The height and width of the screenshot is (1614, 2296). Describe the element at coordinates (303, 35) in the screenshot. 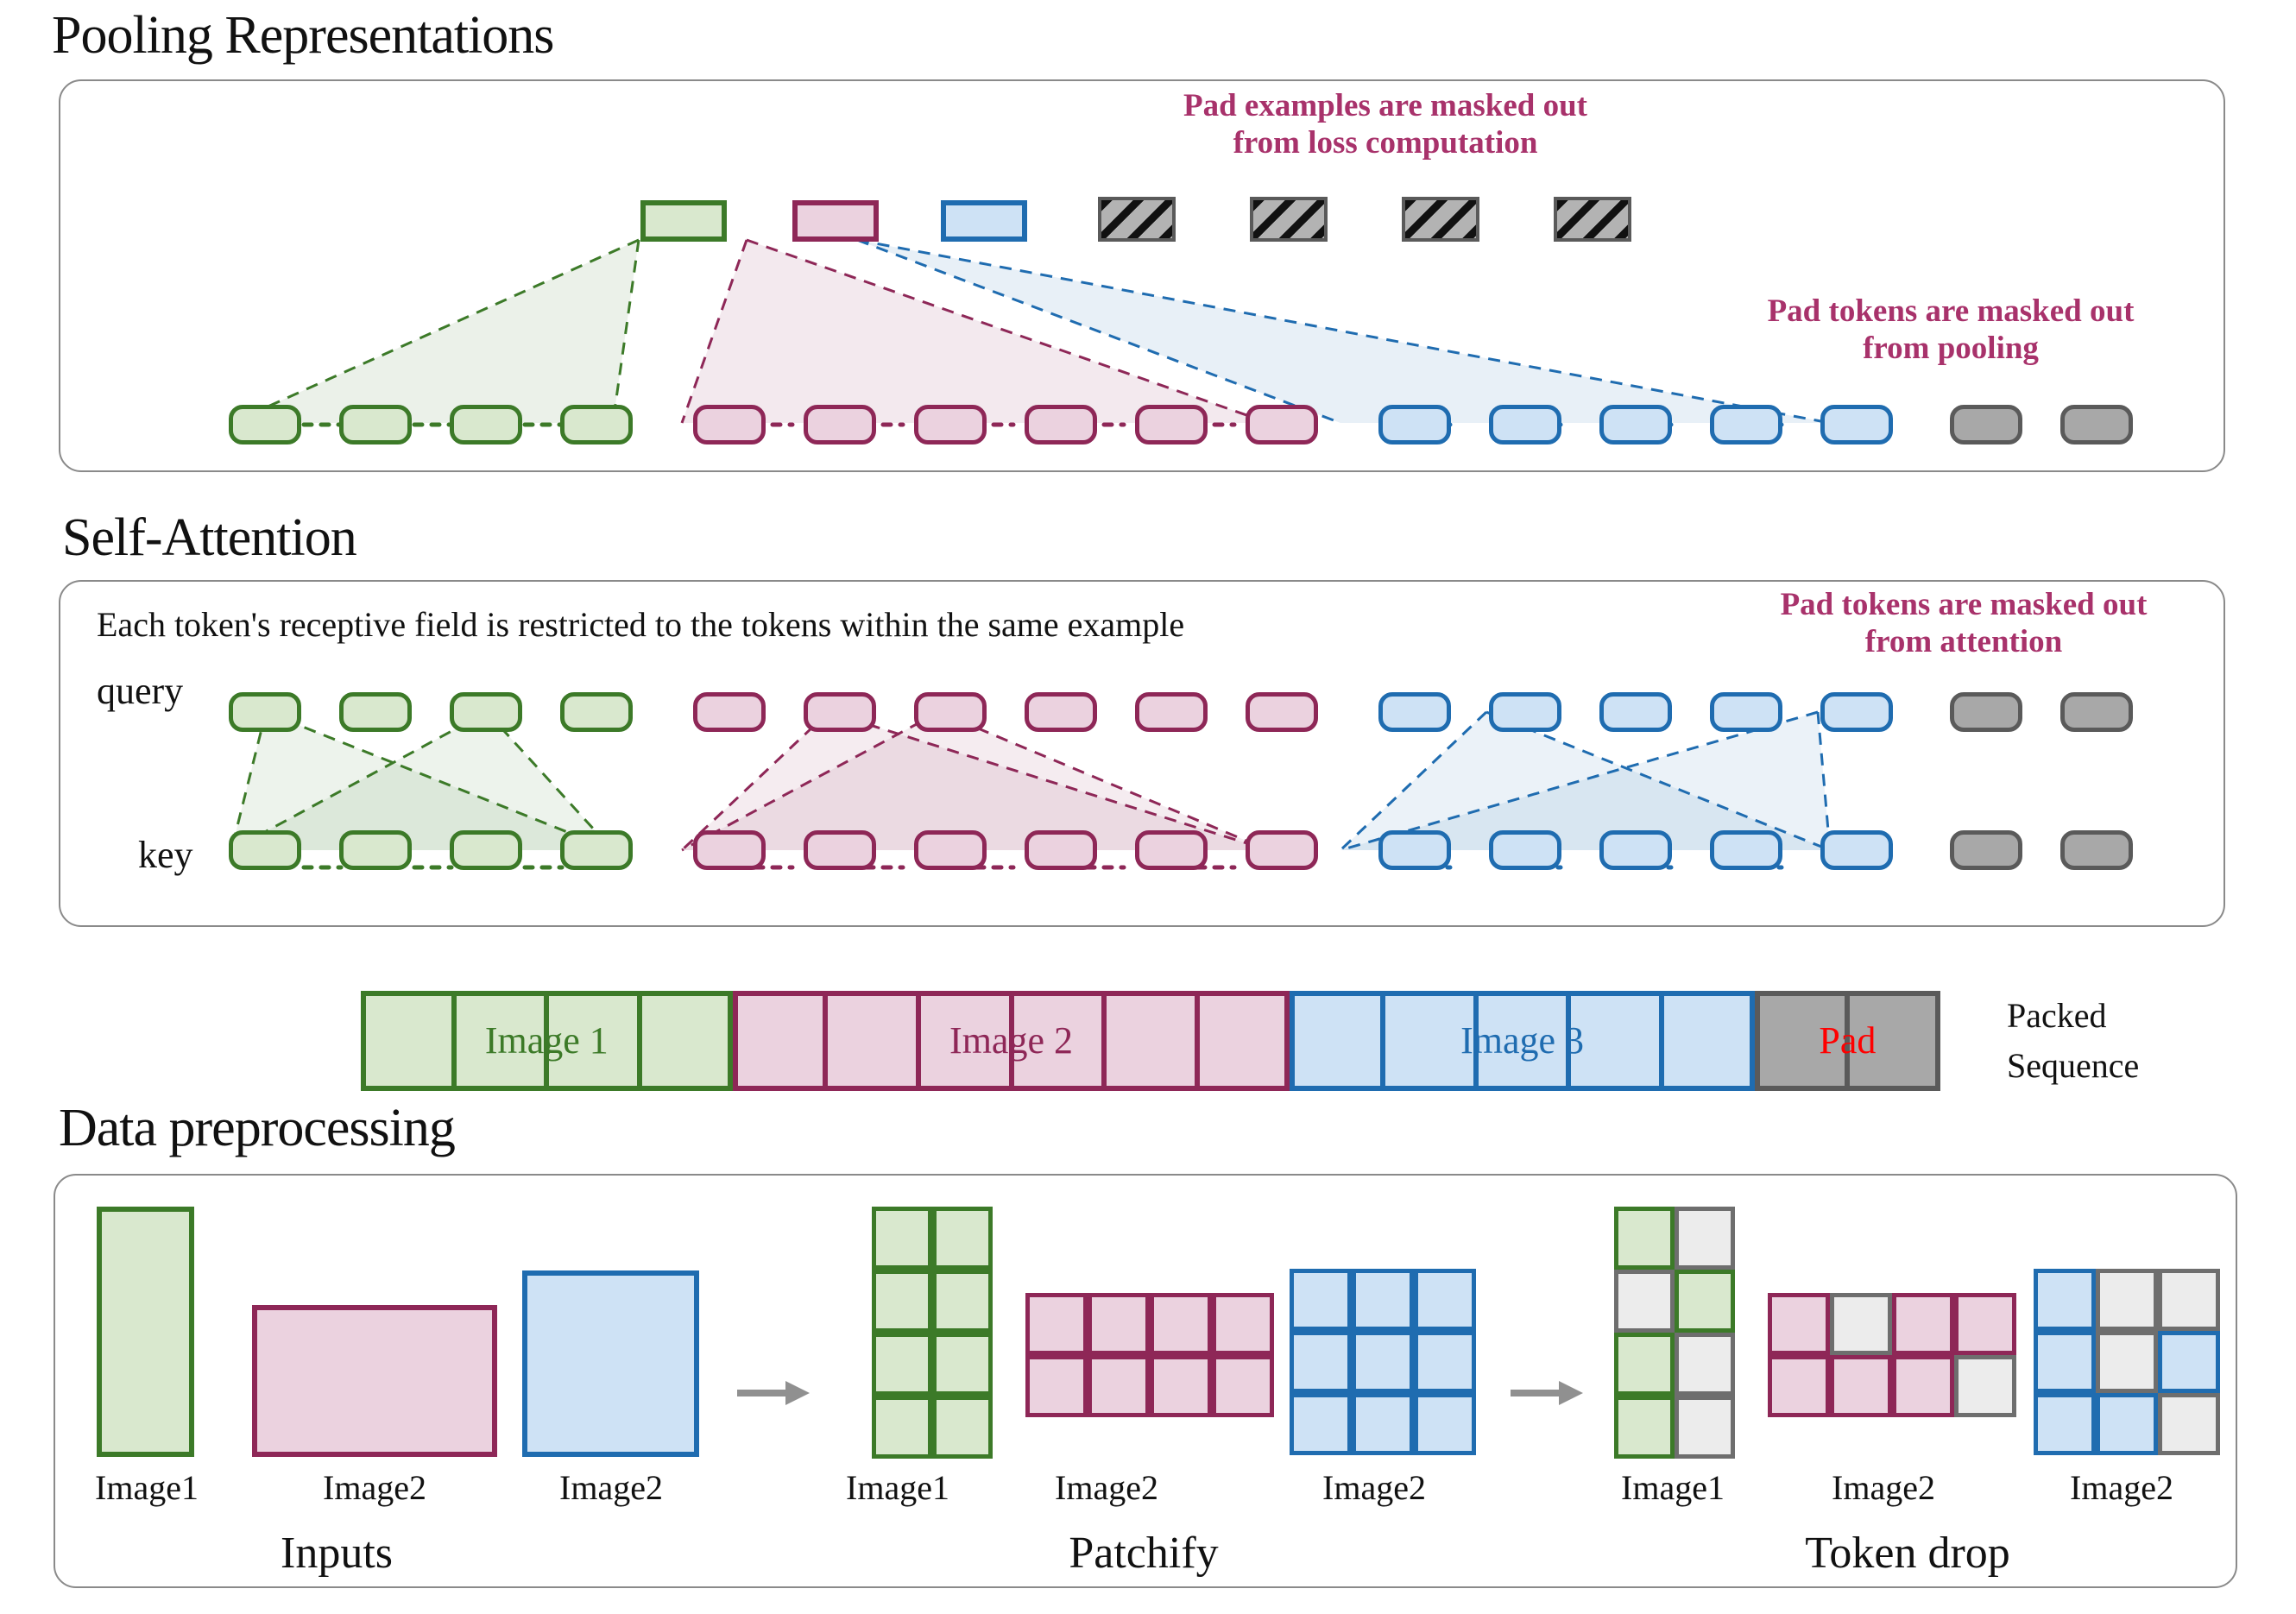

I see `pooling-section-title: Pooling Representations` at that location.